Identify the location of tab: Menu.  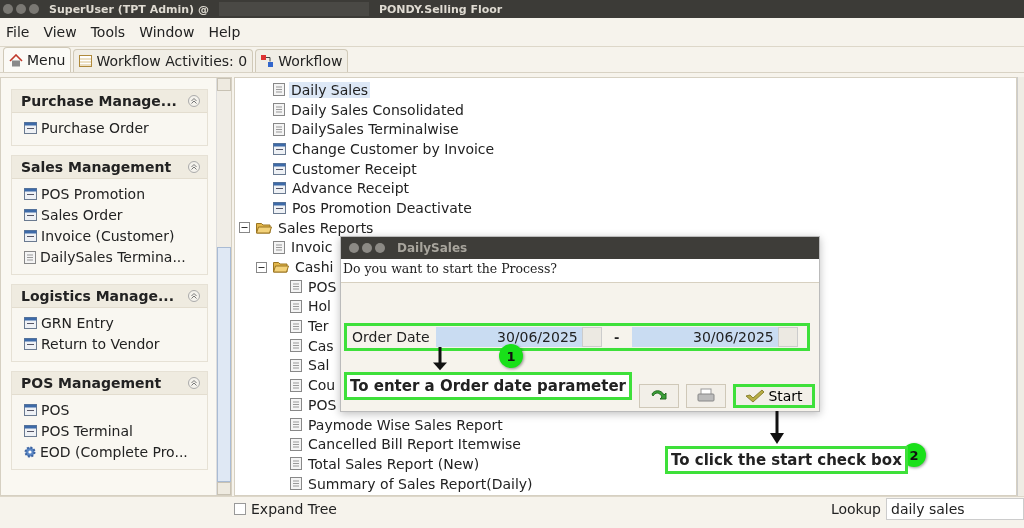
(37, 59).